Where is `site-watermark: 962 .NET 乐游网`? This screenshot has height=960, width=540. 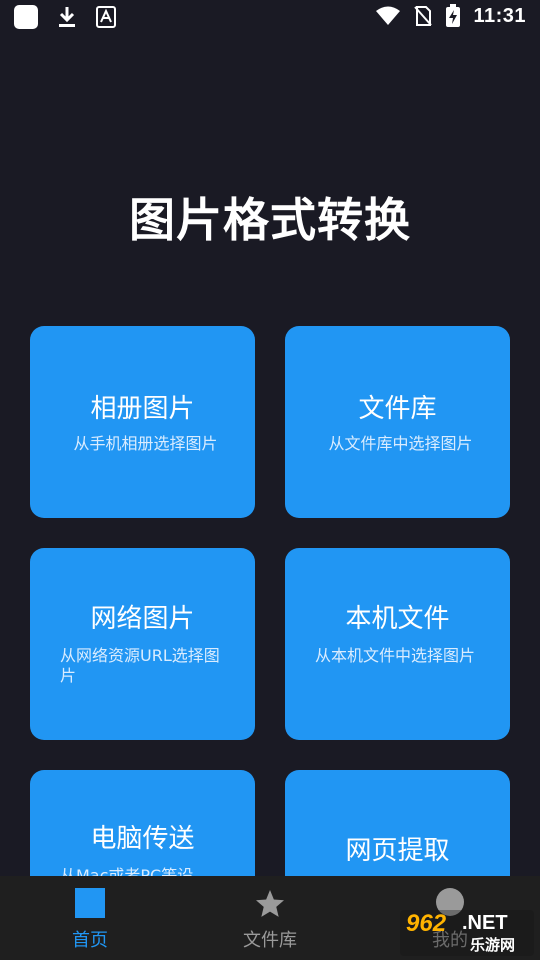 site-watermark: 962 .NET 乐游网 is located at coordinates (467, 933).